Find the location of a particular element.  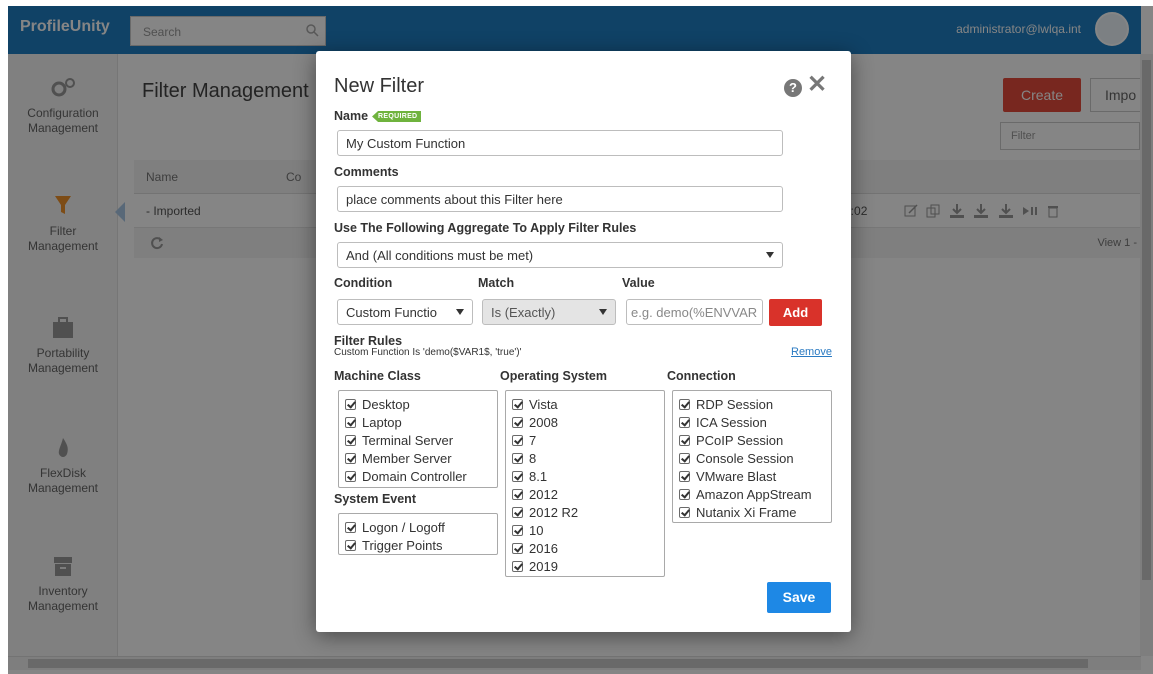

system-event-list: Logon / Logoff Trigger Points is located at coordinates (418, 534).